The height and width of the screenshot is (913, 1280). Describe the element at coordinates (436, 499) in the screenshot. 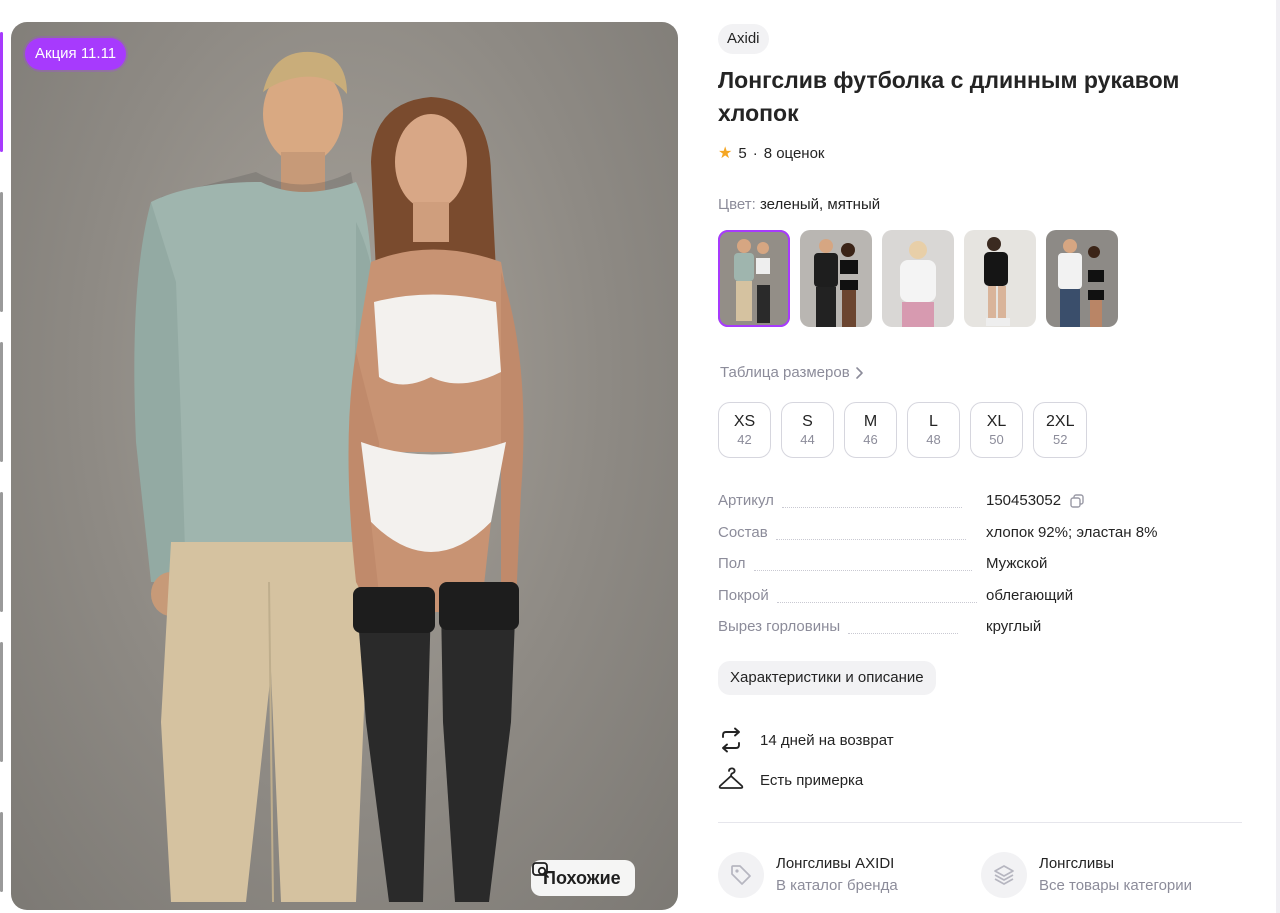

I see `female-model` at that location.